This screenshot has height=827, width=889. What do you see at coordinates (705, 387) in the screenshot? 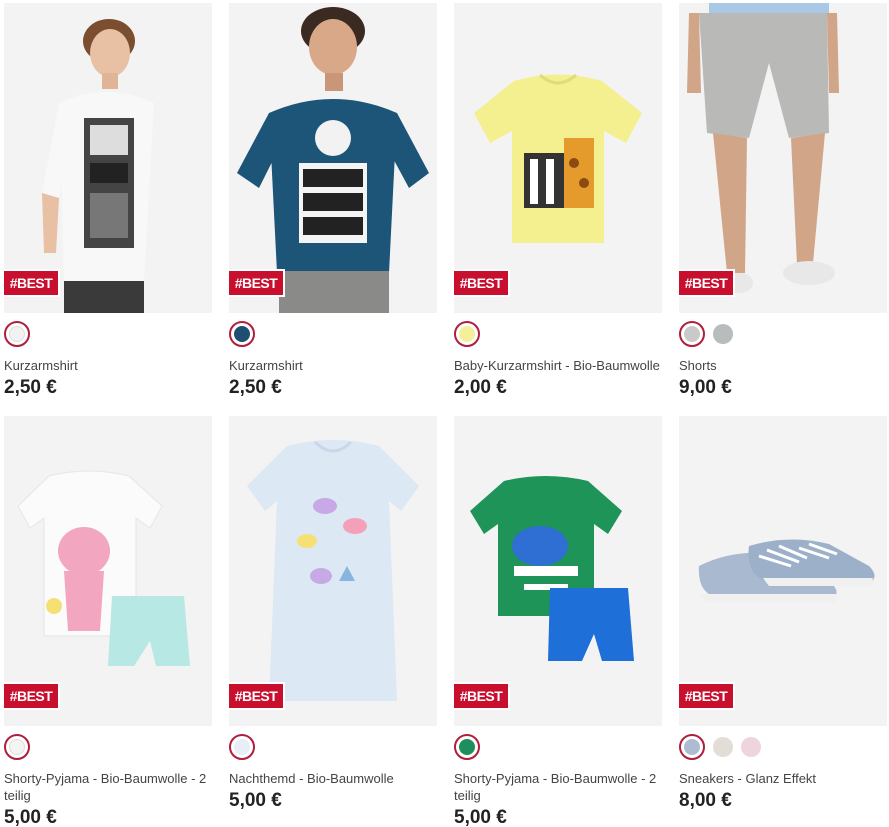
I see `product-price: 9,00 €` at bounding box center [705, 387].